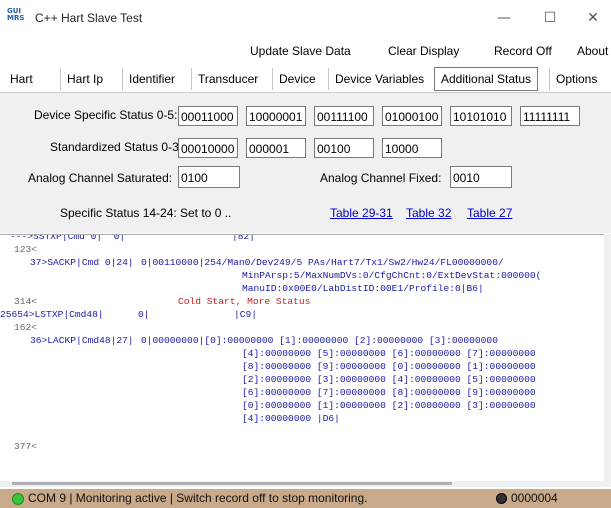 Image resolution: width=611 pixels, height=508 pixels. I want to click on about-button: About, so click(592, 51).